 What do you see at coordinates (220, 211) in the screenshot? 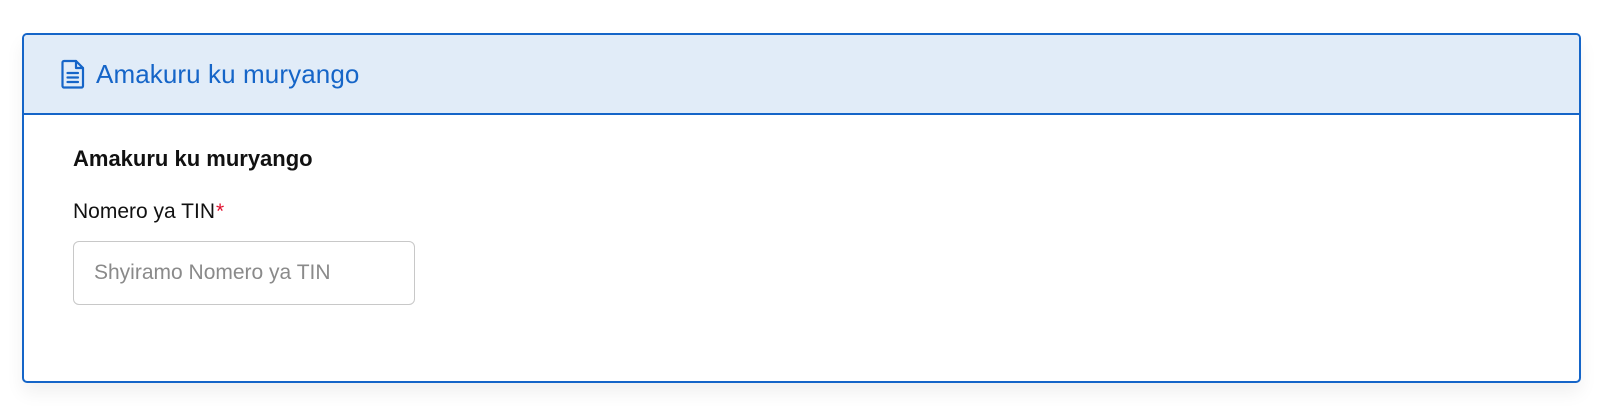
I see `required-asterisk: *` at bounding box center [220, 211].